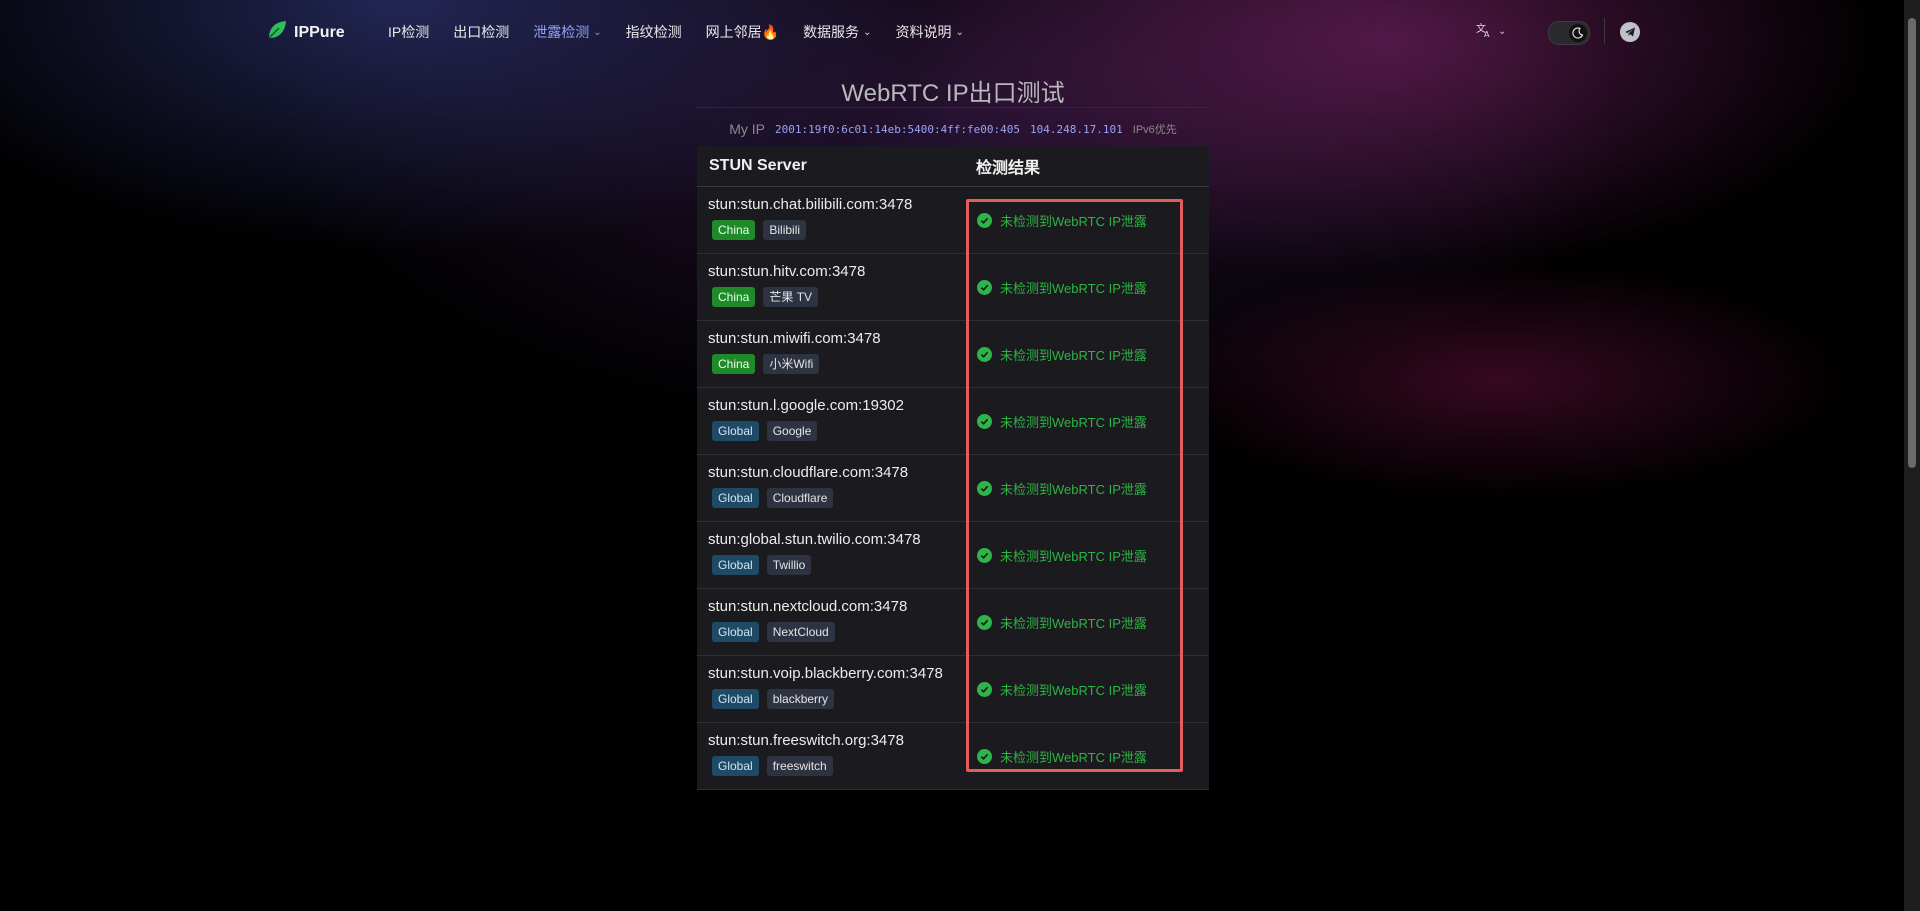 This screenshot has height=911, width=1920. I want to click on menu-label: 指纹检测, so click(653, 32).